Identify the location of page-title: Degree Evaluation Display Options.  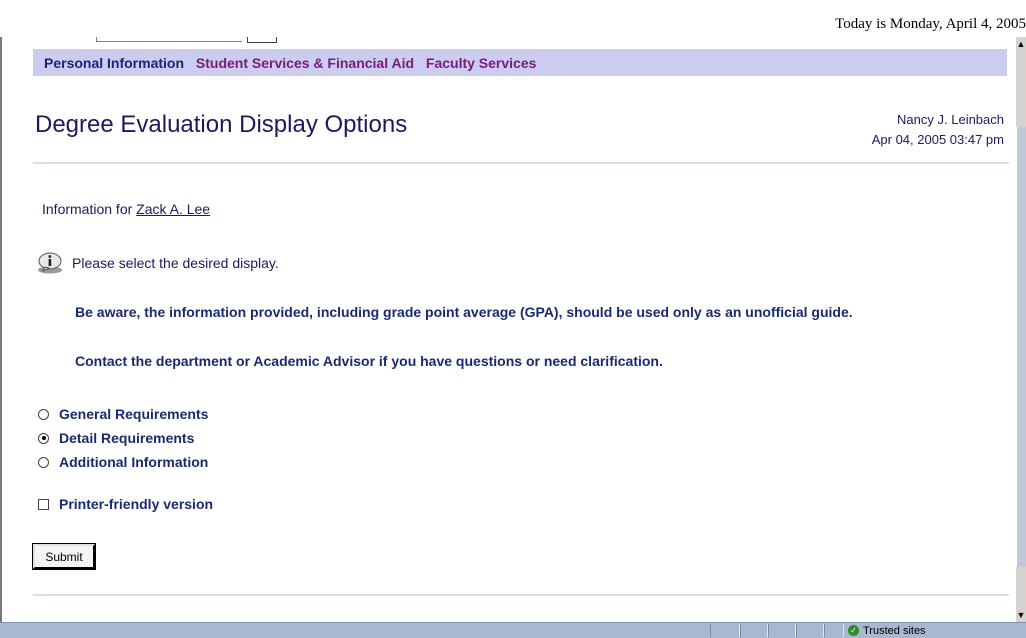
(221, 124).